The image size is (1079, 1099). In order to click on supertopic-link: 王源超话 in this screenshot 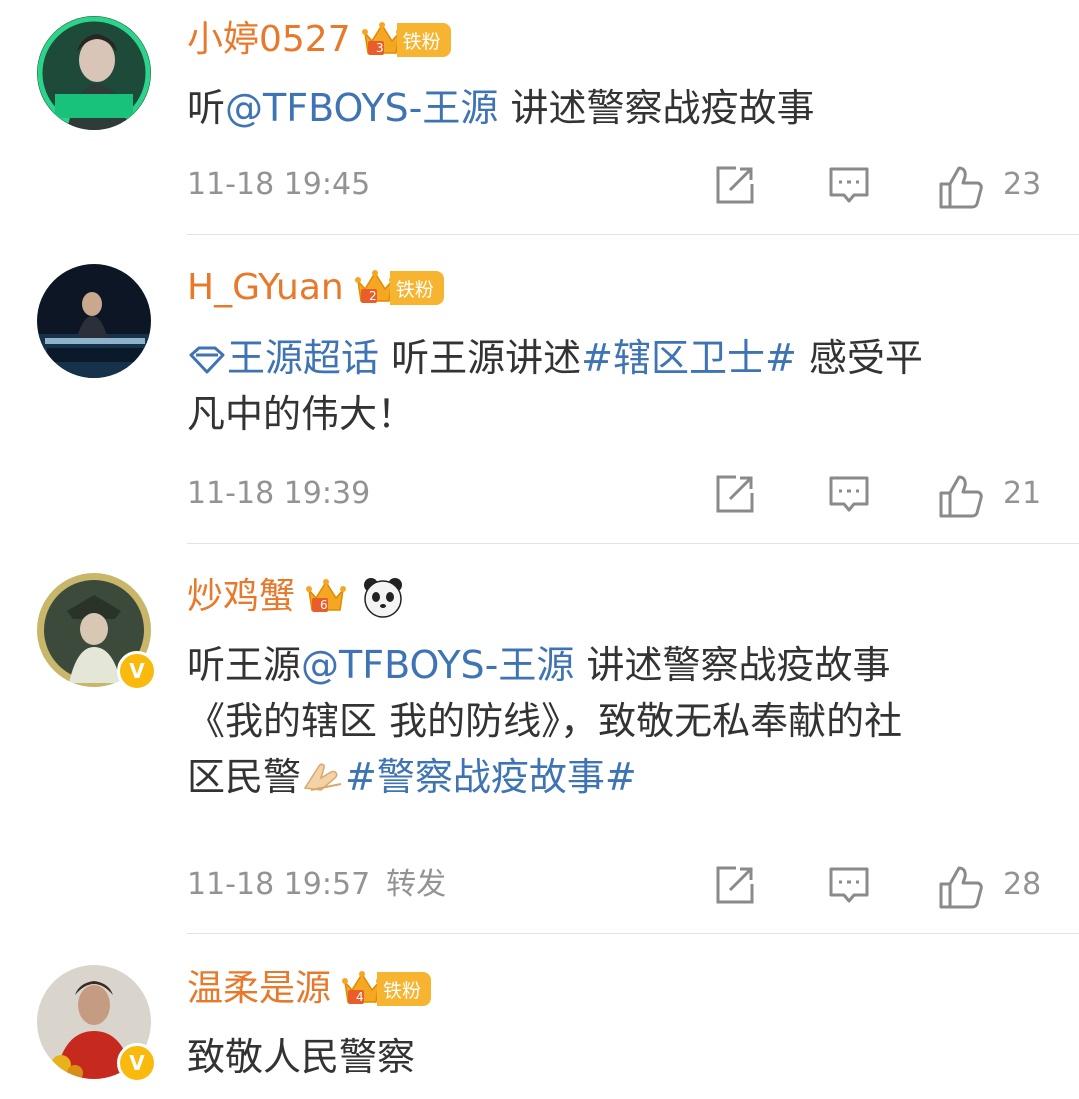, I will do `click(283, 358)`.